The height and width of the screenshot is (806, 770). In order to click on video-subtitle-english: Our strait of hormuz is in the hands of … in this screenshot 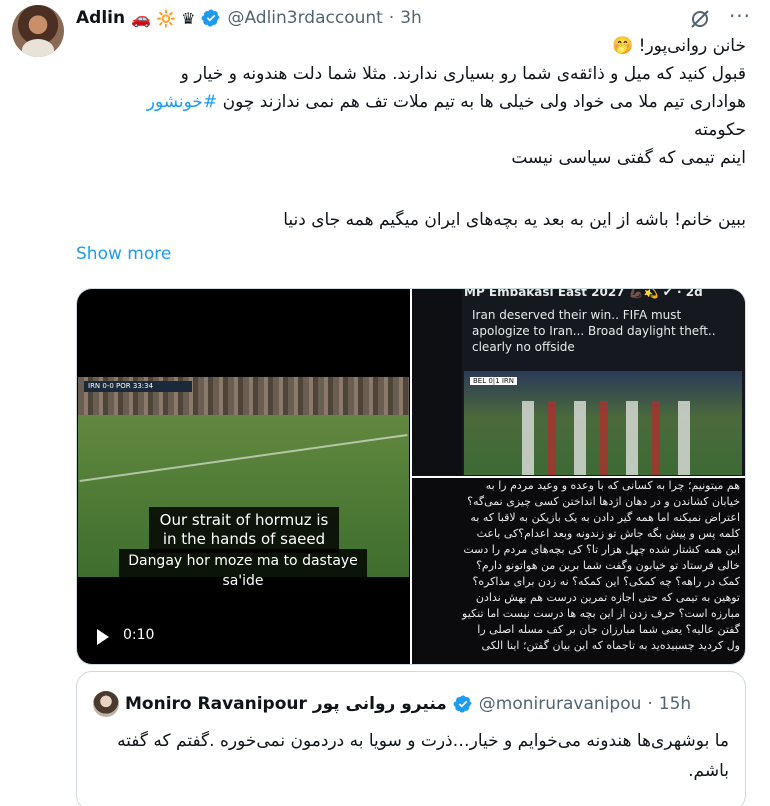, I will do `click(244, 530)`.